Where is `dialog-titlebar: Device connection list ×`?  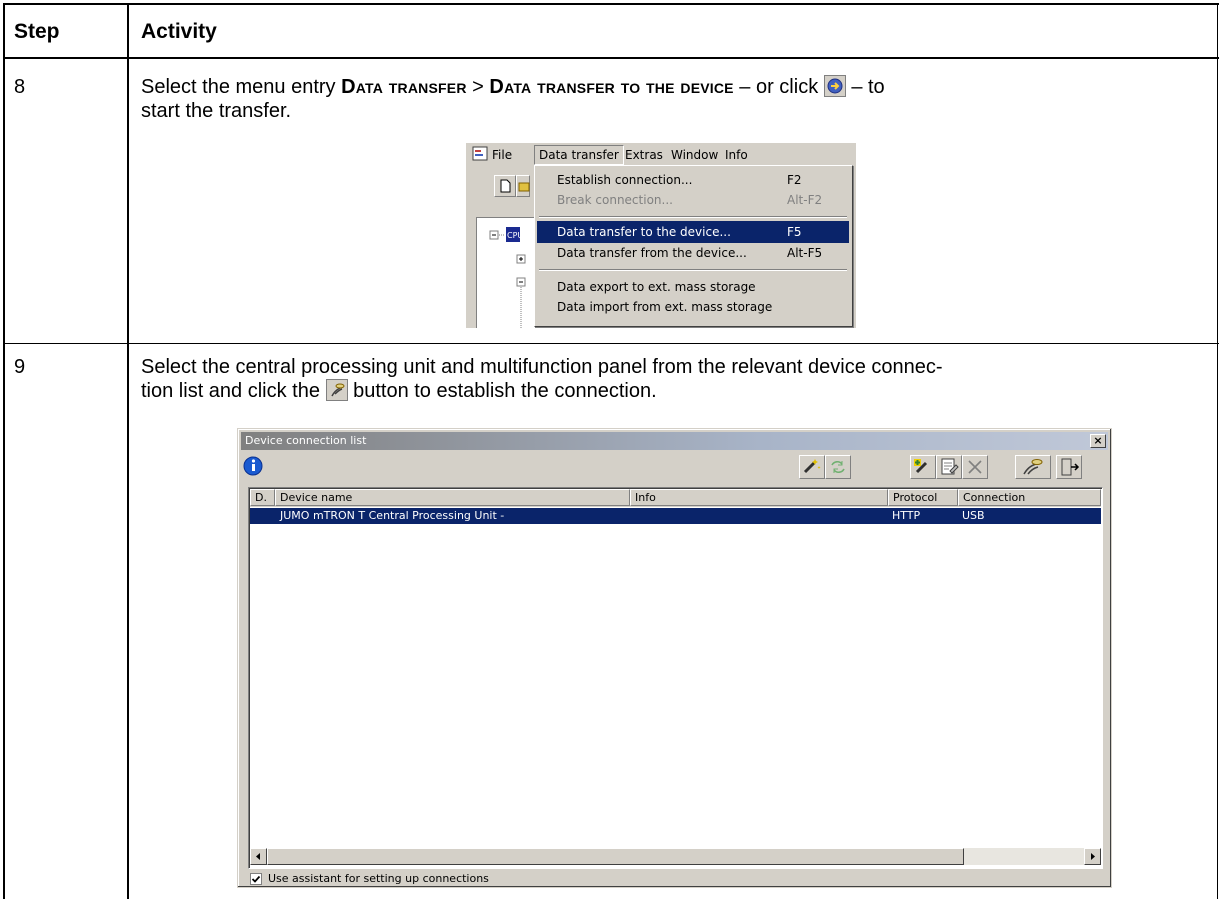 dialog-titlebar: Device connection list × is located at coordinates (674, 441).